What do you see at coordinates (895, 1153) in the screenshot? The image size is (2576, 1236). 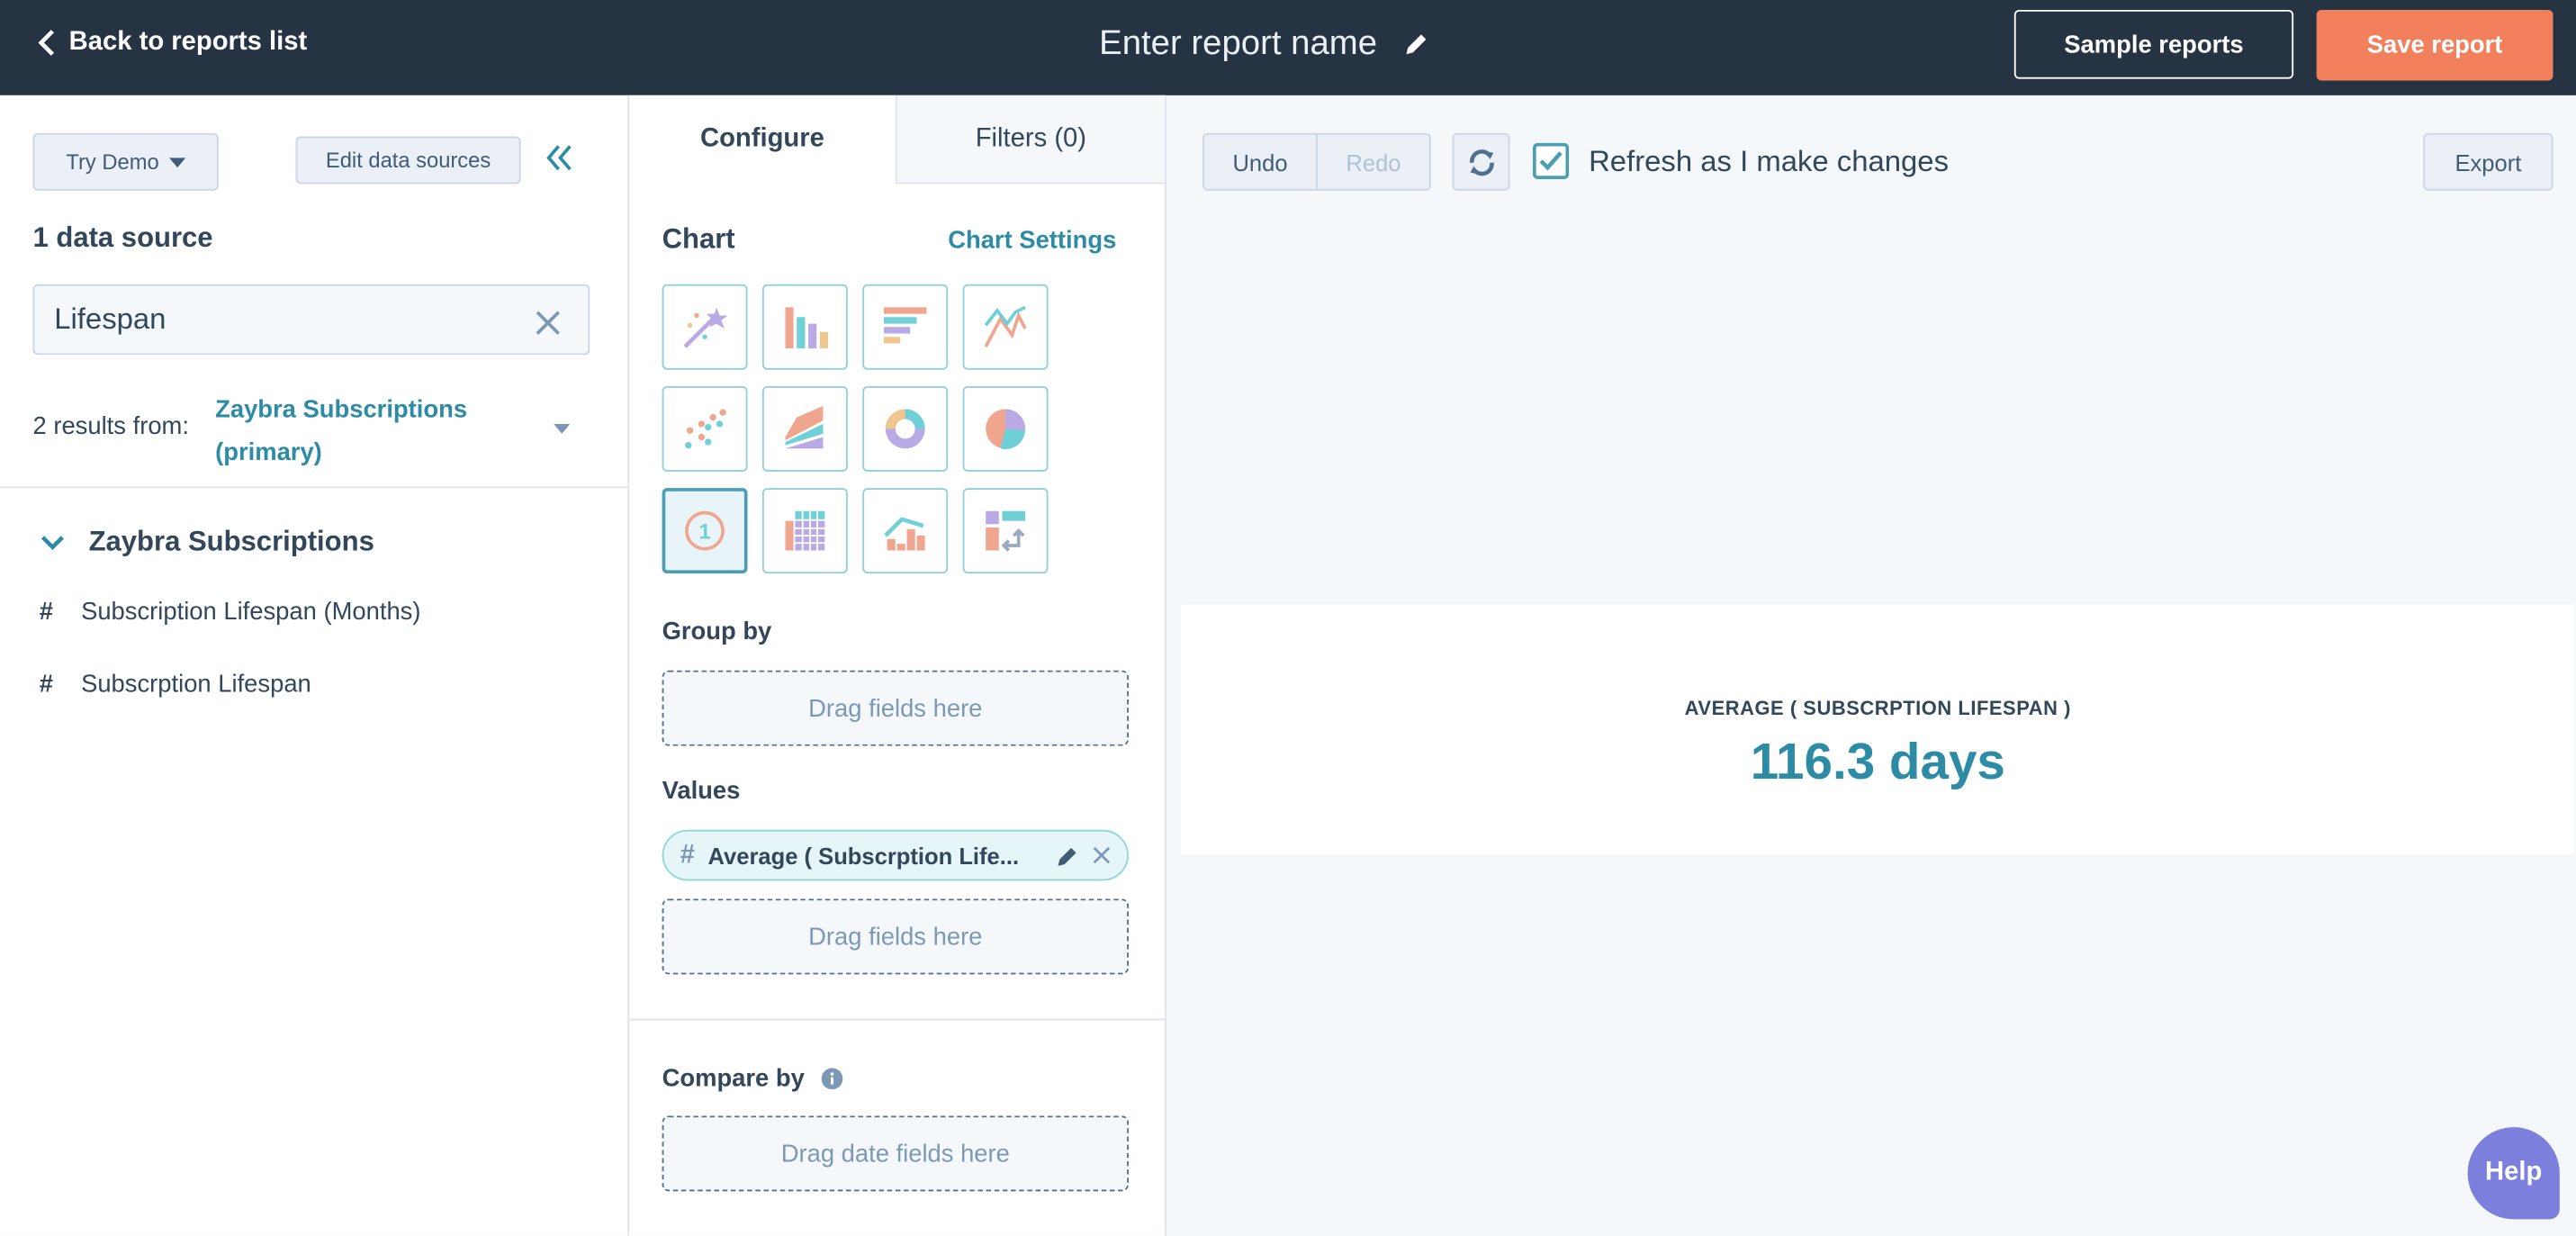 I see `compare-by-dropzone: Drag date fields here` at bounding box center [895, 1153].